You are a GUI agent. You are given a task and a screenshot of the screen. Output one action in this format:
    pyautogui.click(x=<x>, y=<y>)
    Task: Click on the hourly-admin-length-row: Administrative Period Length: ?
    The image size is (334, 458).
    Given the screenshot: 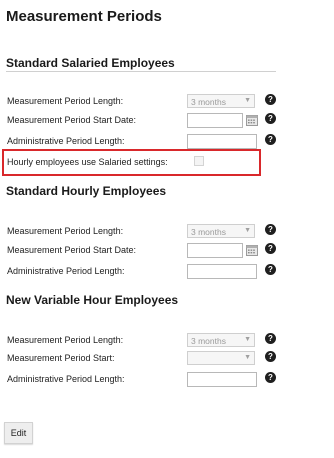 What is the action you would take?
    pyautogui.click(x=142, y=273)
    